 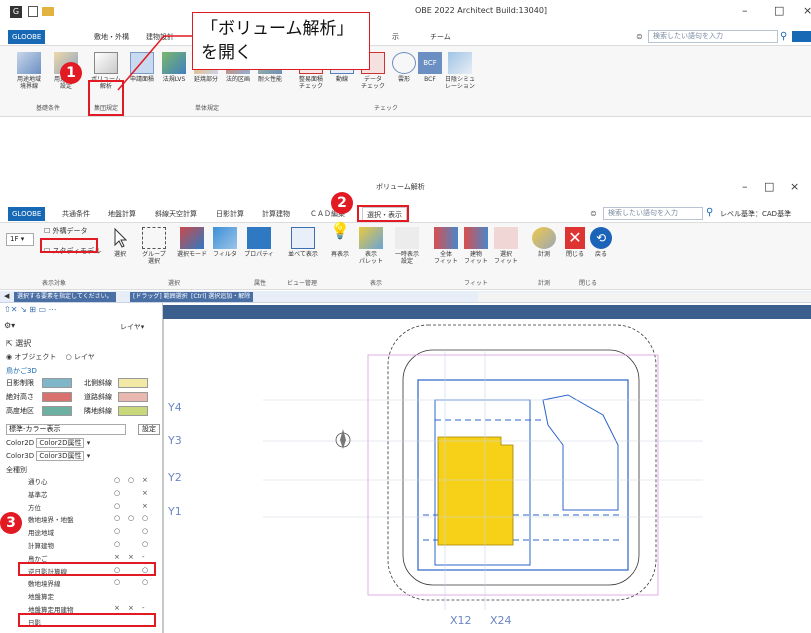 What do you see at coordinates (259, 242) in the screenshot?
I see `property-button: プロパティ` at bounding box center [259, 242].